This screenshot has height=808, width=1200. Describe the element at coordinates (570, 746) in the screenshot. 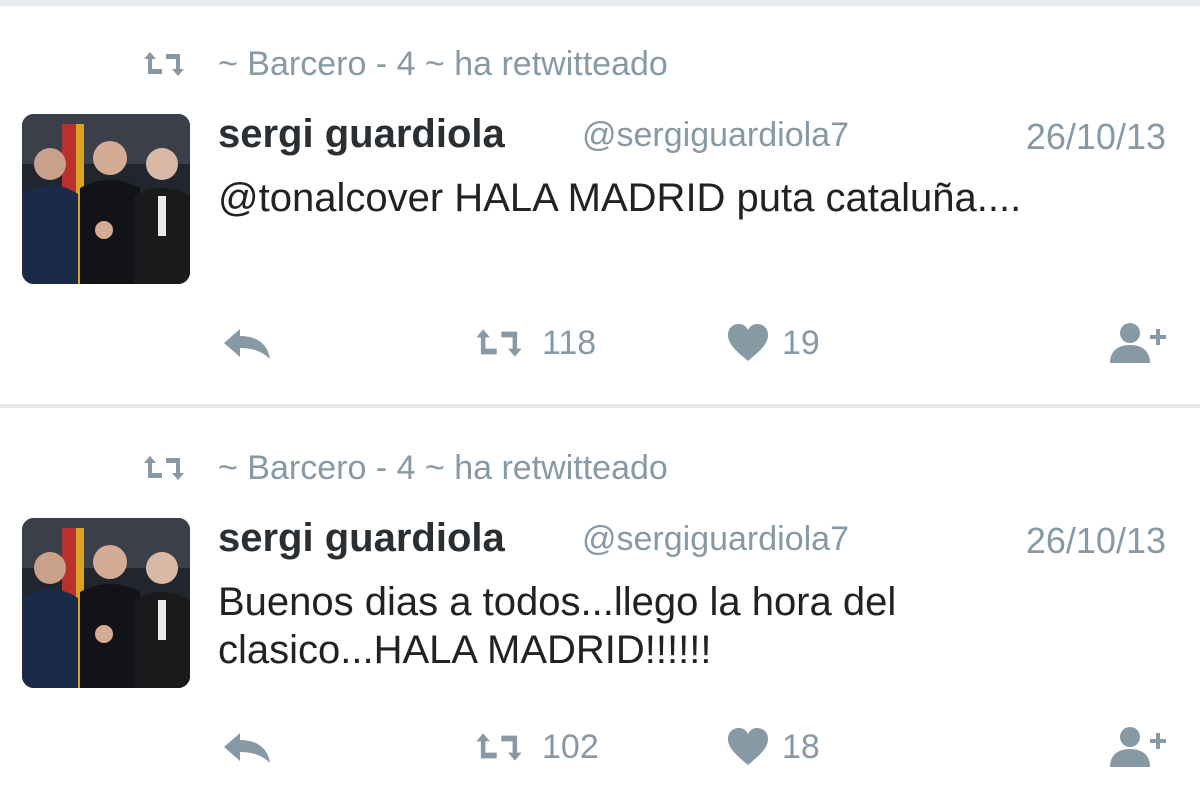

I see `retweet-count: 102` at that location.